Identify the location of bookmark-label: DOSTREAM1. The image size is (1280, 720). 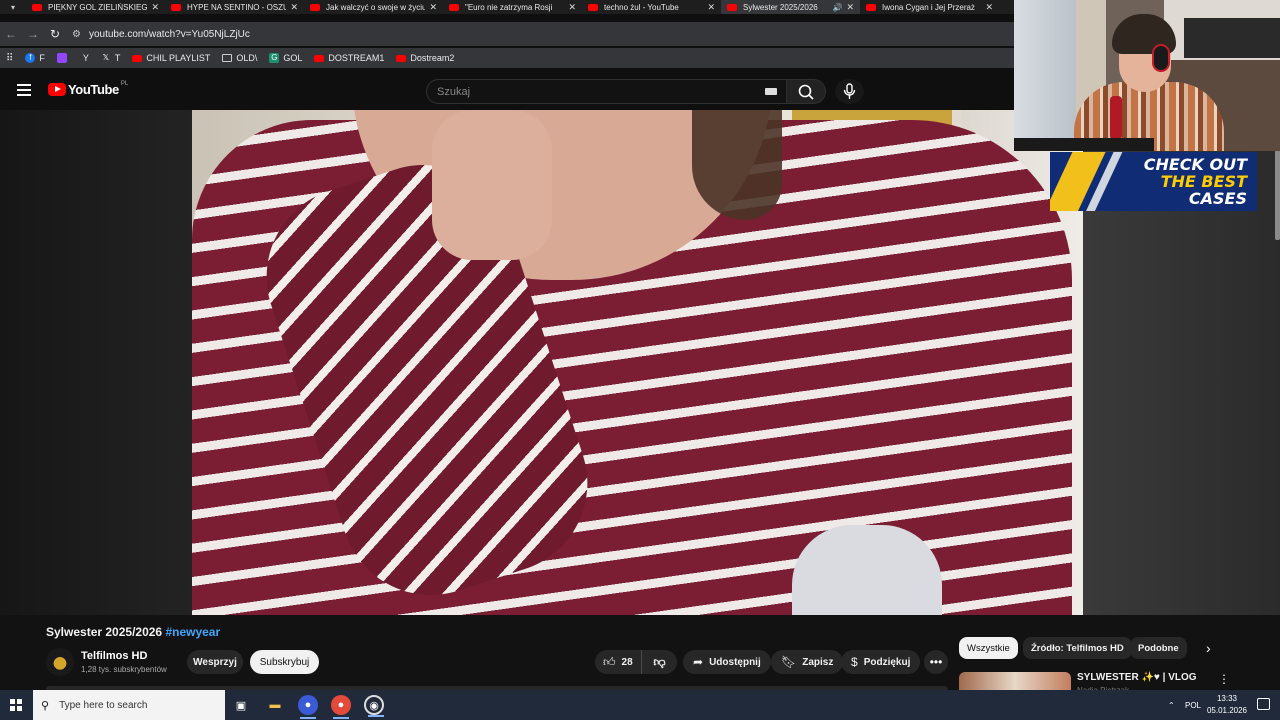
(356, 58).